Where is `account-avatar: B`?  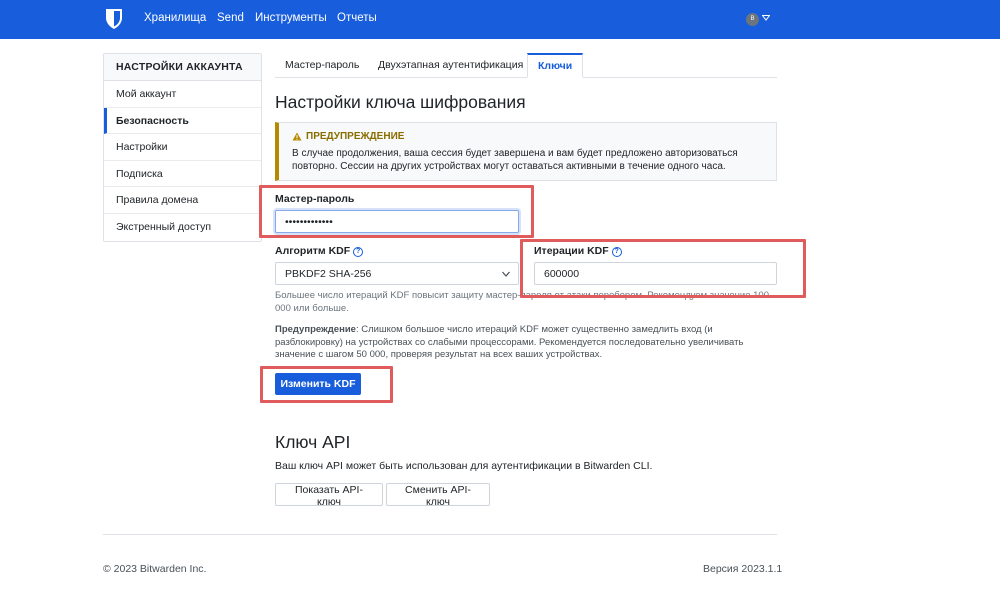
account-avatar: B is located at coordinates (752, 19).